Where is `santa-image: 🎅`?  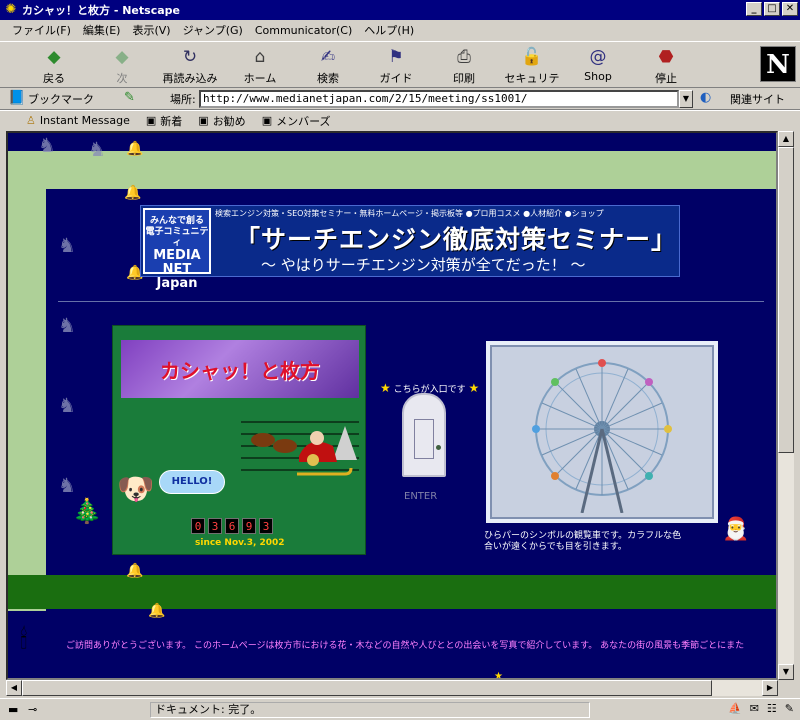 santa-image: 🎅 is located at coordinates (736, 529).